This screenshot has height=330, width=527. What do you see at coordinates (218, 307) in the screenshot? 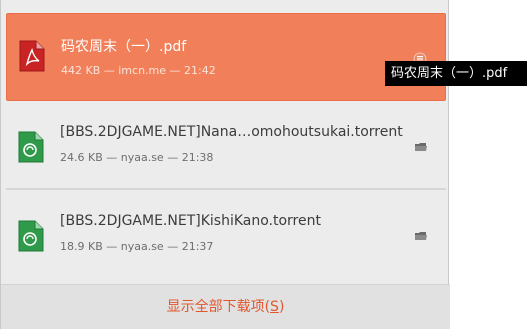
I see `show-all-label: 显示全部下载项(` at bounding box center [218, 307].